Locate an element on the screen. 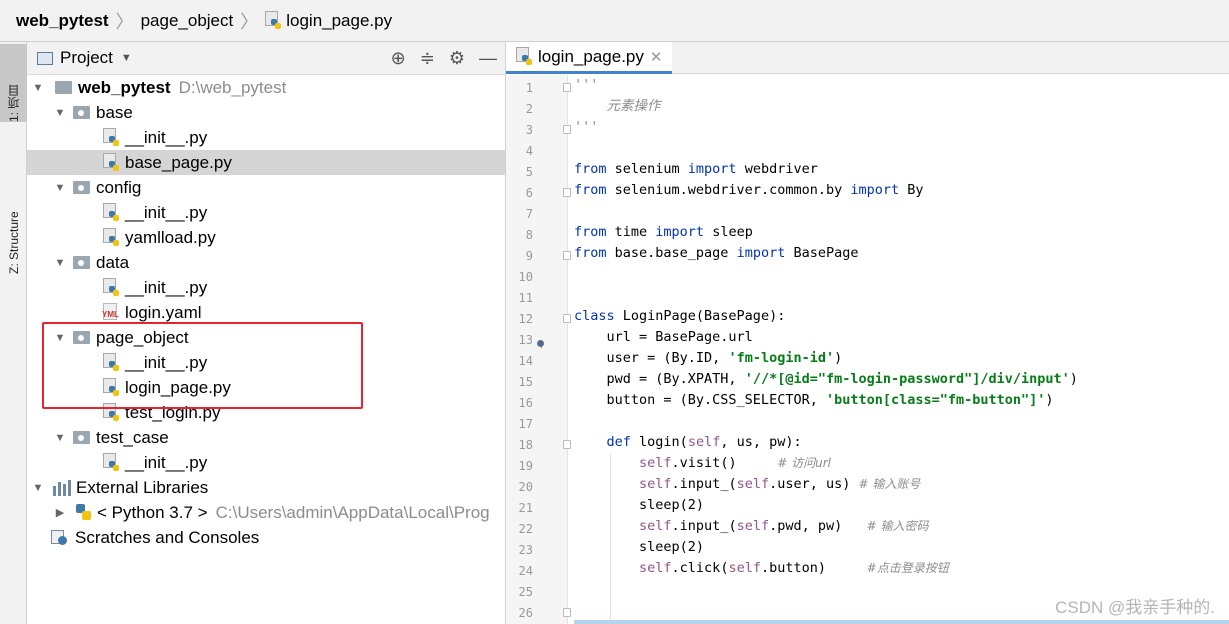  code-line: self.input_(self.user, us) # 输入账号 is located at coordinates (747, 484).